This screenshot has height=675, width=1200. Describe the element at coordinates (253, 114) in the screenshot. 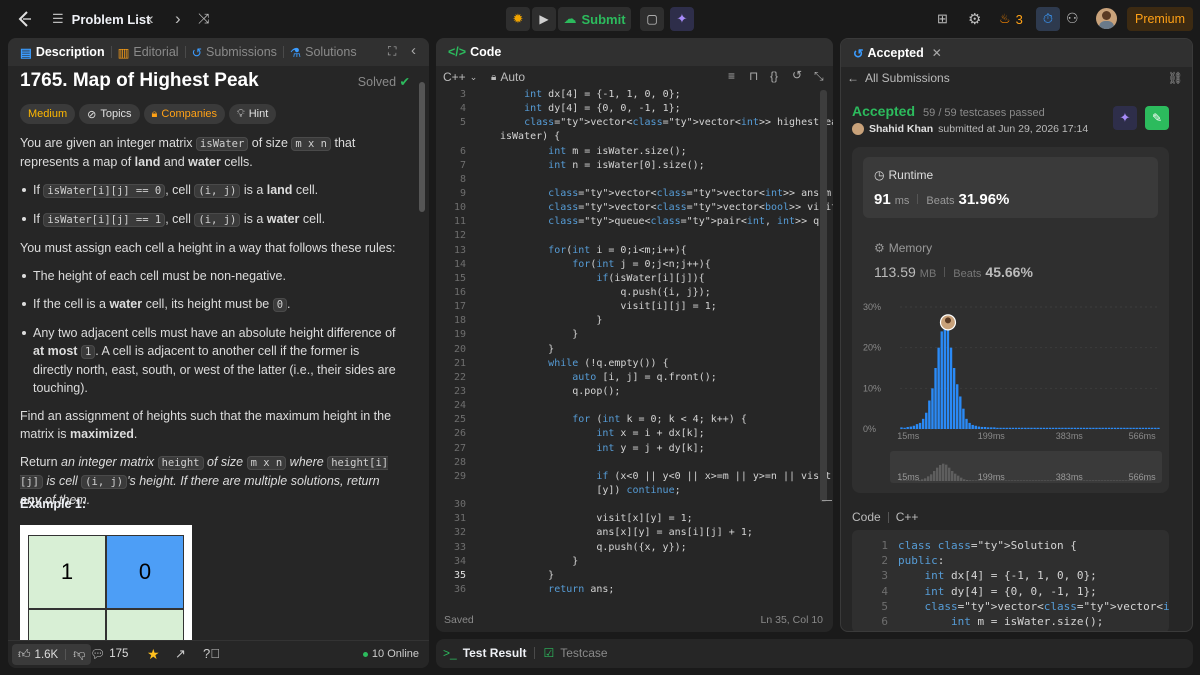

I see `hint-chip: 💡︎ Hint` at that location.